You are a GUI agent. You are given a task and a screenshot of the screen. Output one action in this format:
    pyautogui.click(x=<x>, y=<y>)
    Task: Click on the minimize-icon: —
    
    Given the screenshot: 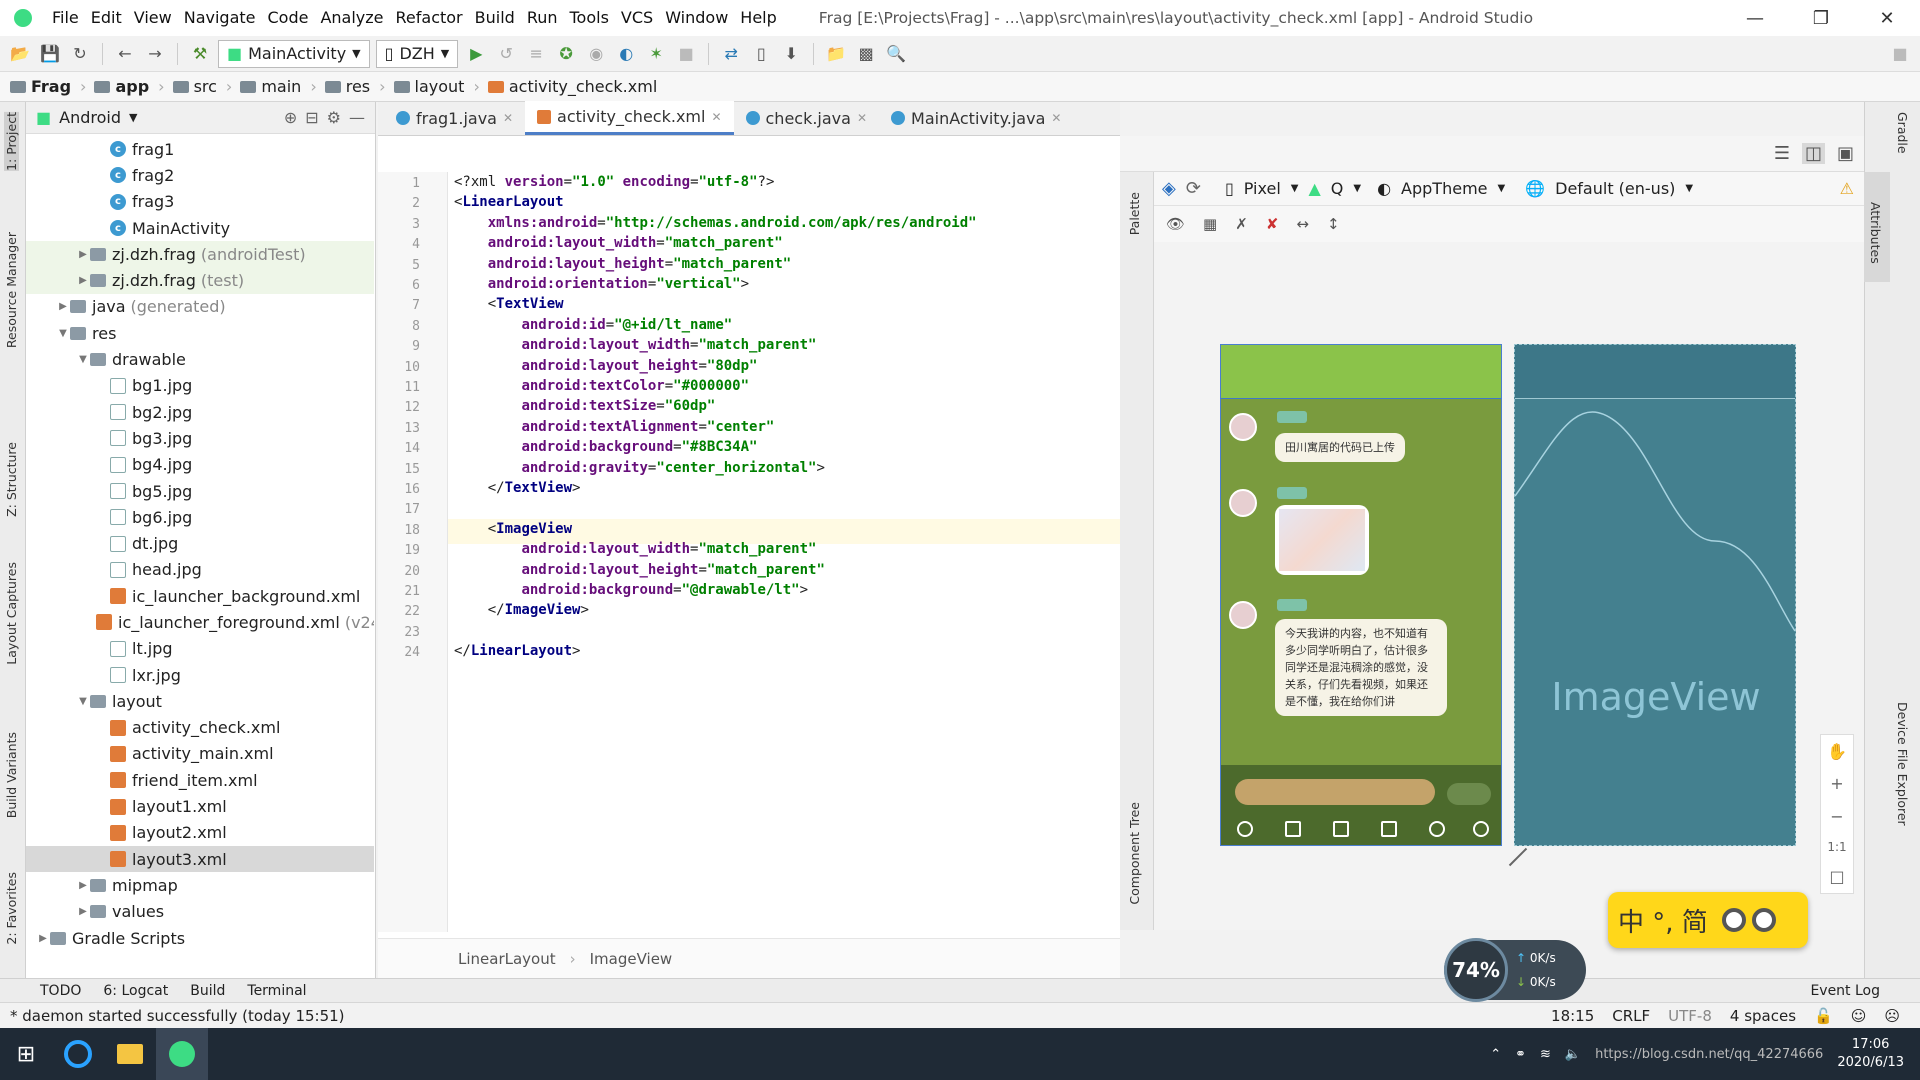 What is the action you would take?
    pyautogui.click(x=1755, y=18)
    